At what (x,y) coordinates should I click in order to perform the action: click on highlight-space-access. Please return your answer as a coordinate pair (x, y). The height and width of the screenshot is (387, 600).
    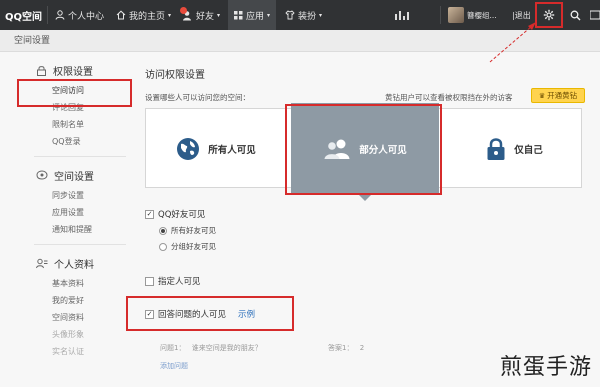
    Looking at the image, I should click on (74, 93).